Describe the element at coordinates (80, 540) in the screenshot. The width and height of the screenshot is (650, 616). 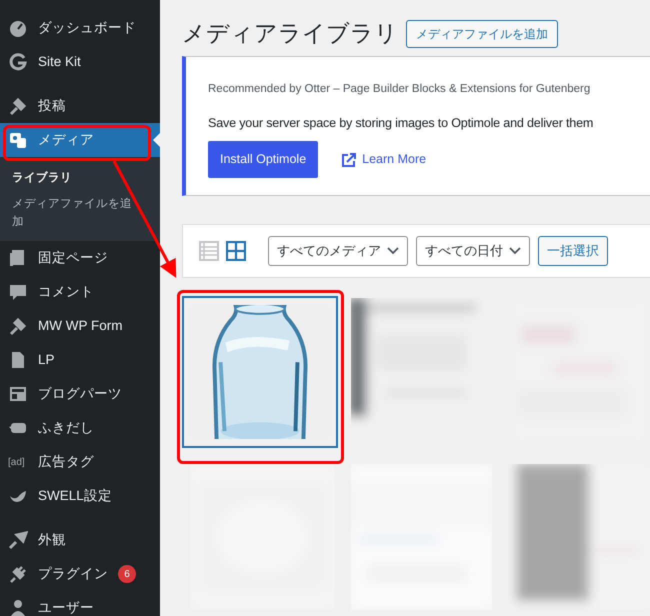
I see `sidebar-item: 外観` at that location.